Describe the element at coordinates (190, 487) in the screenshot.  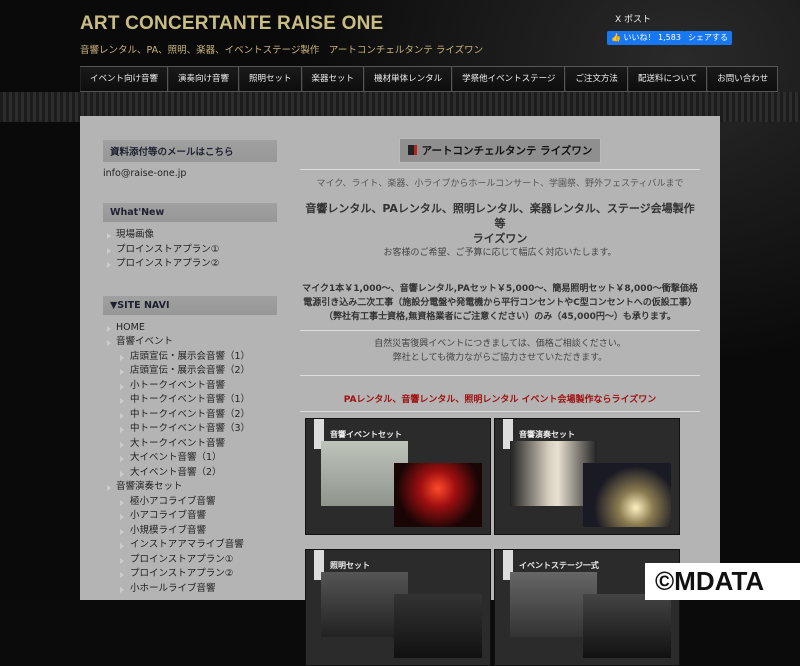
I see `site-navi-item: 音響演奏セット` at that location.